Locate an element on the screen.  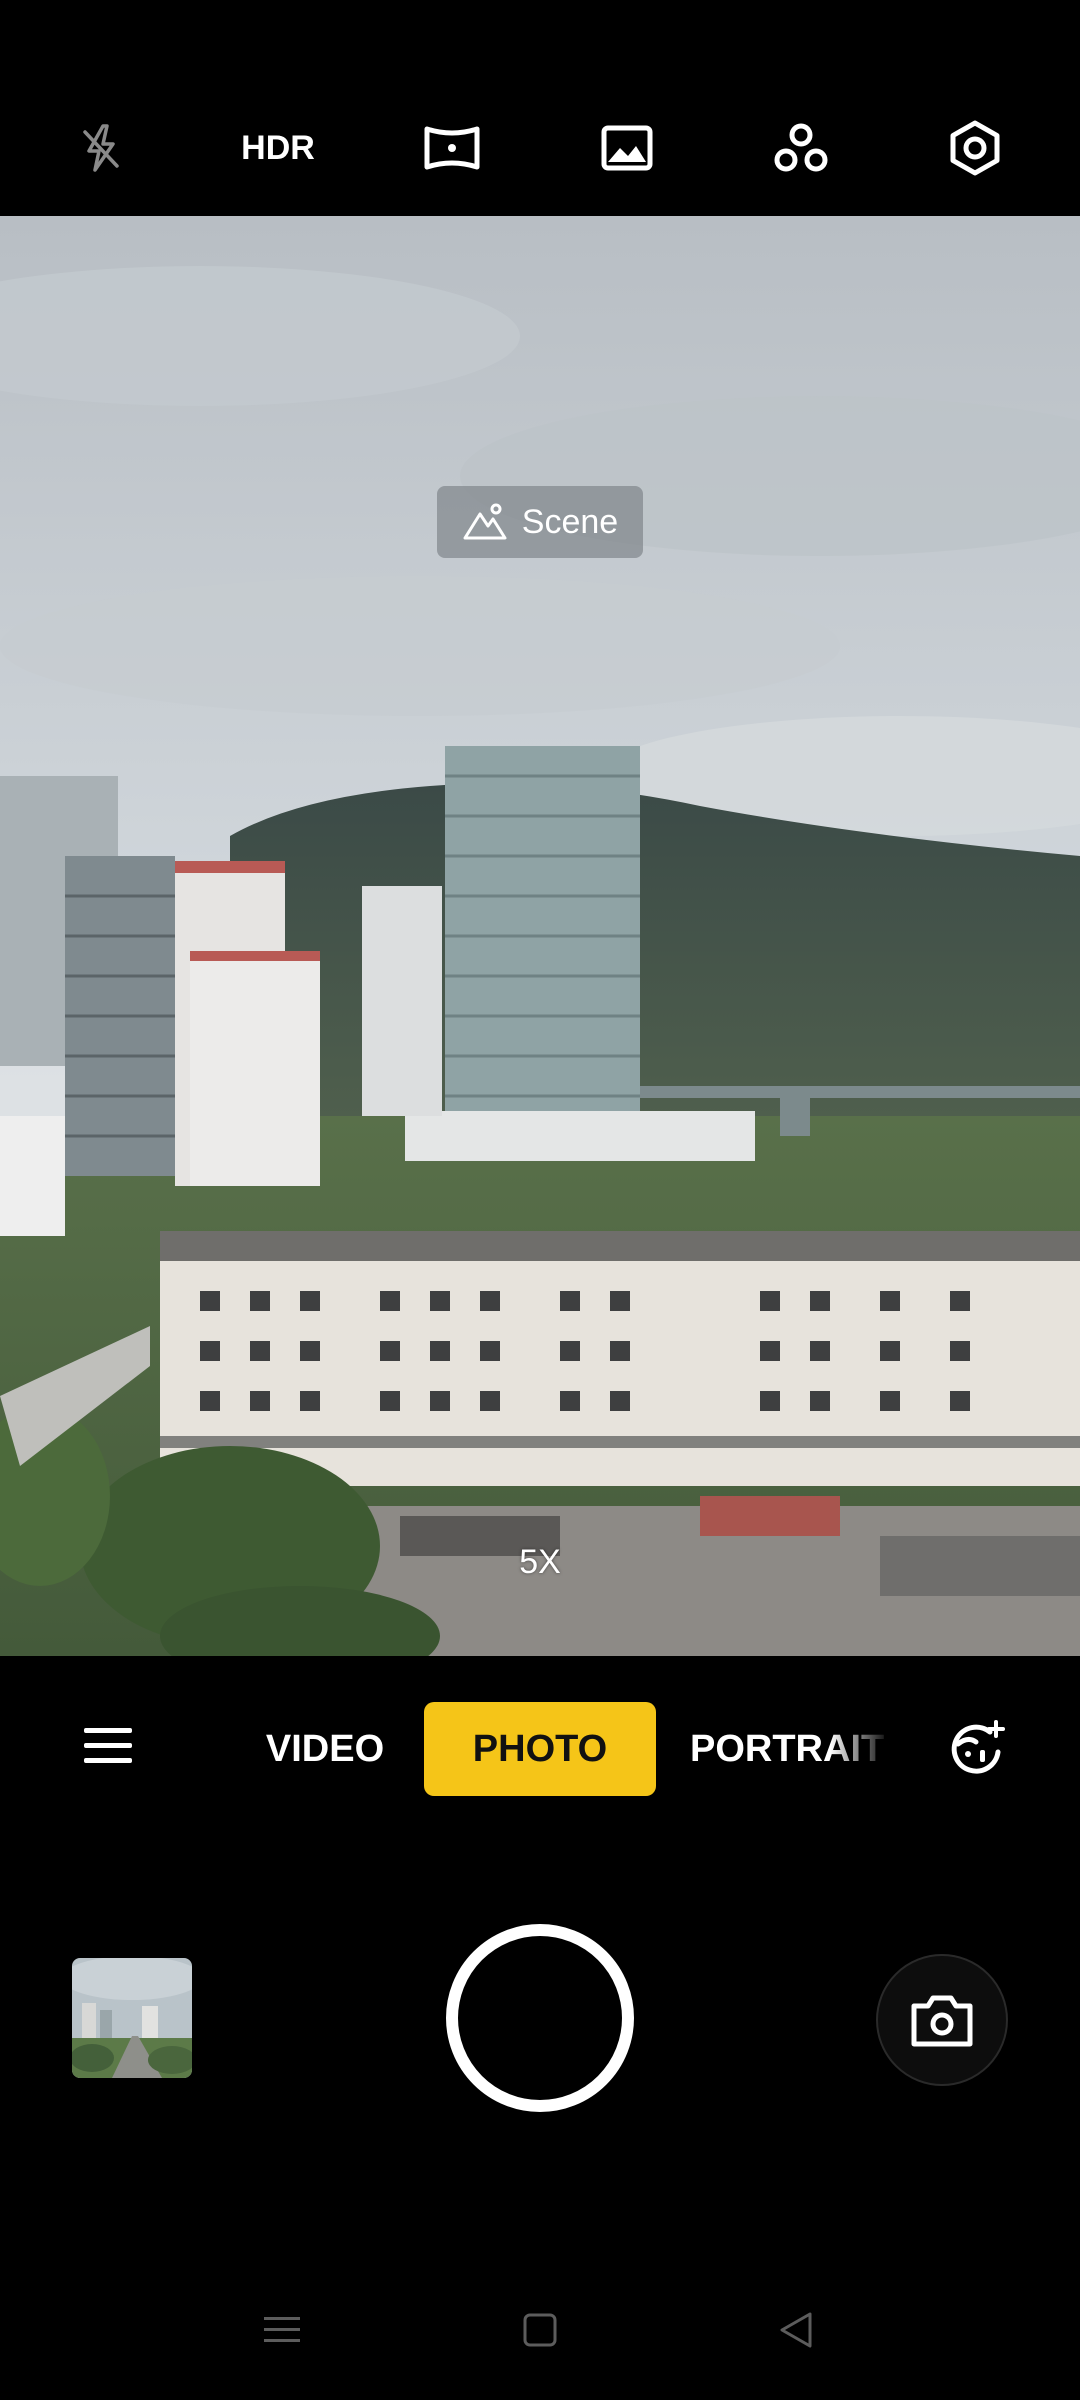
back-icon is located at coordinates (796, 2330).